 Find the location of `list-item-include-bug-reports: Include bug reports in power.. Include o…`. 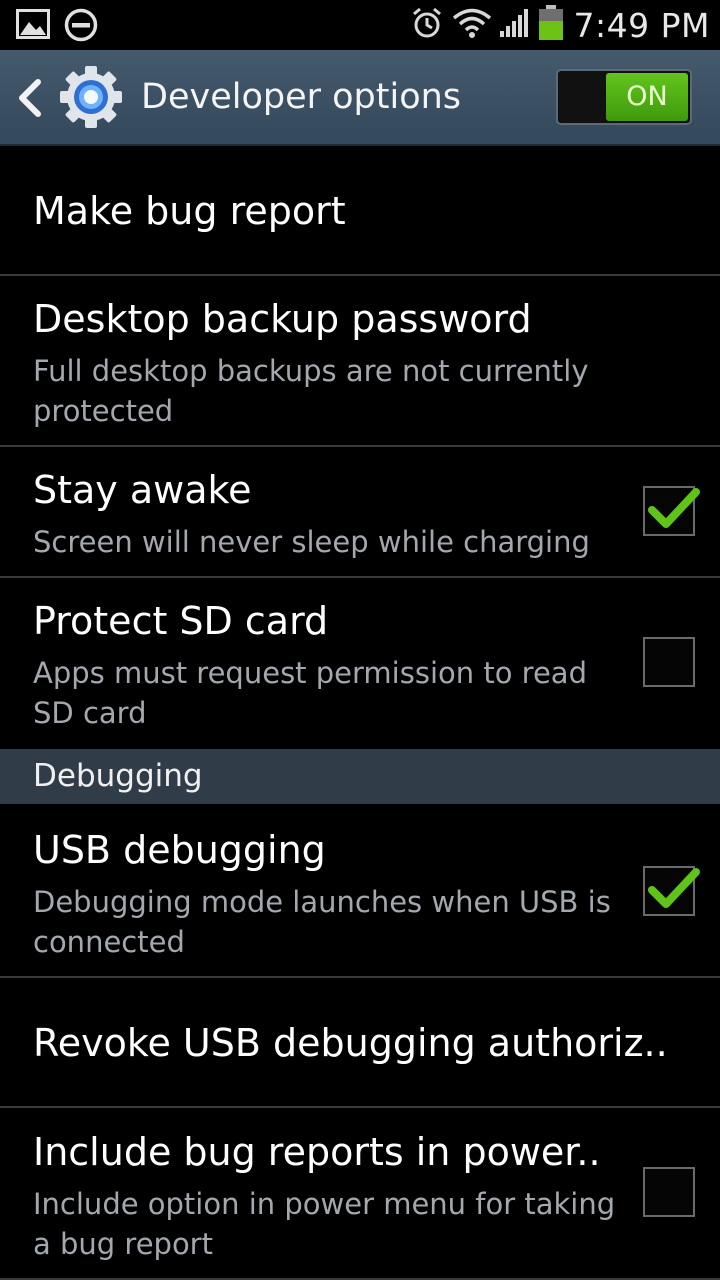

list-item-include-bug-reports: Include bug reports in power.. Include o… is located at coordinates (360, 1194).